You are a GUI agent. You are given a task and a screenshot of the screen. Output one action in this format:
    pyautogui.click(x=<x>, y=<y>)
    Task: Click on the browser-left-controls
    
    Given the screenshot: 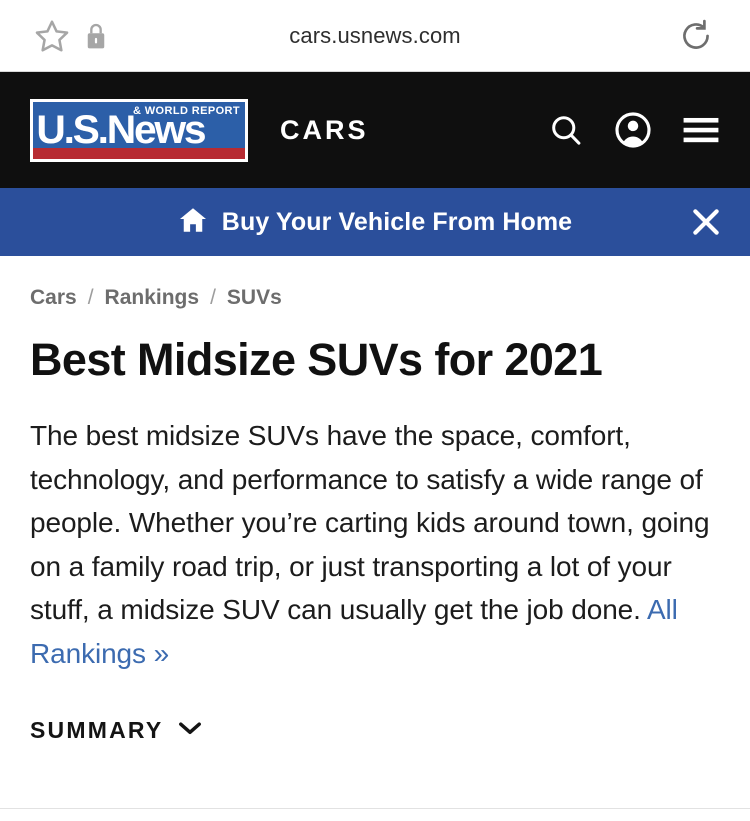 What is the action you would take?
    pyautogui.click(x=53, y=36)
    